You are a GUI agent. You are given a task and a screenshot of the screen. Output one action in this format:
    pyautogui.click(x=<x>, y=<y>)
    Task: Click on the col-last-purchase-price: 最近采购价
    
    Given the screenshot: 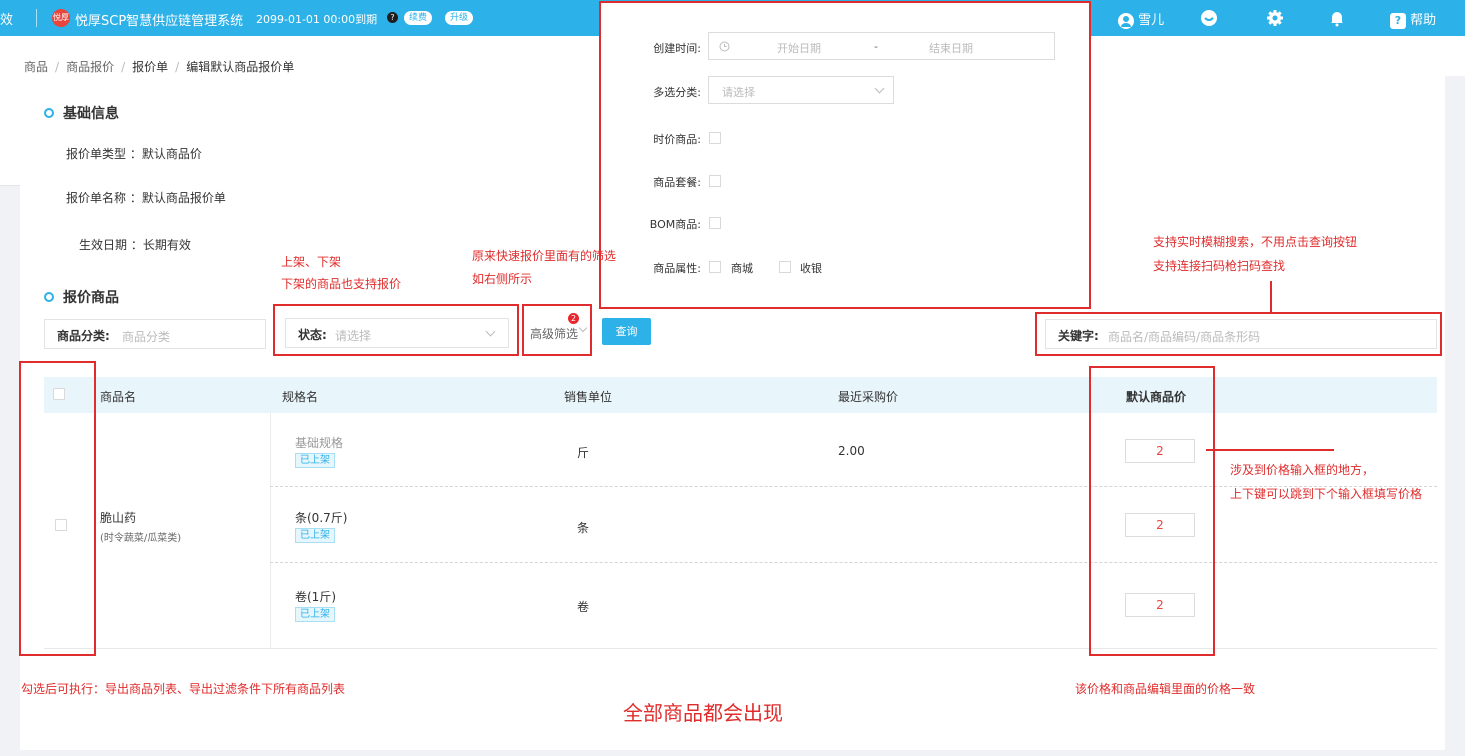 What is the action you would take?
    pyautogui.click(x=868, y=397)
    